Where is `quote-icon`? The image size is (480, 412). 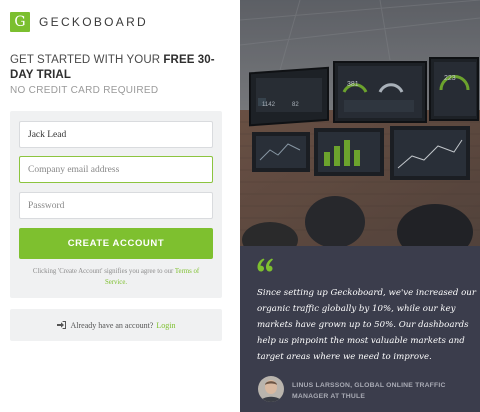 quote-icon is located at coordinates (265, 265).